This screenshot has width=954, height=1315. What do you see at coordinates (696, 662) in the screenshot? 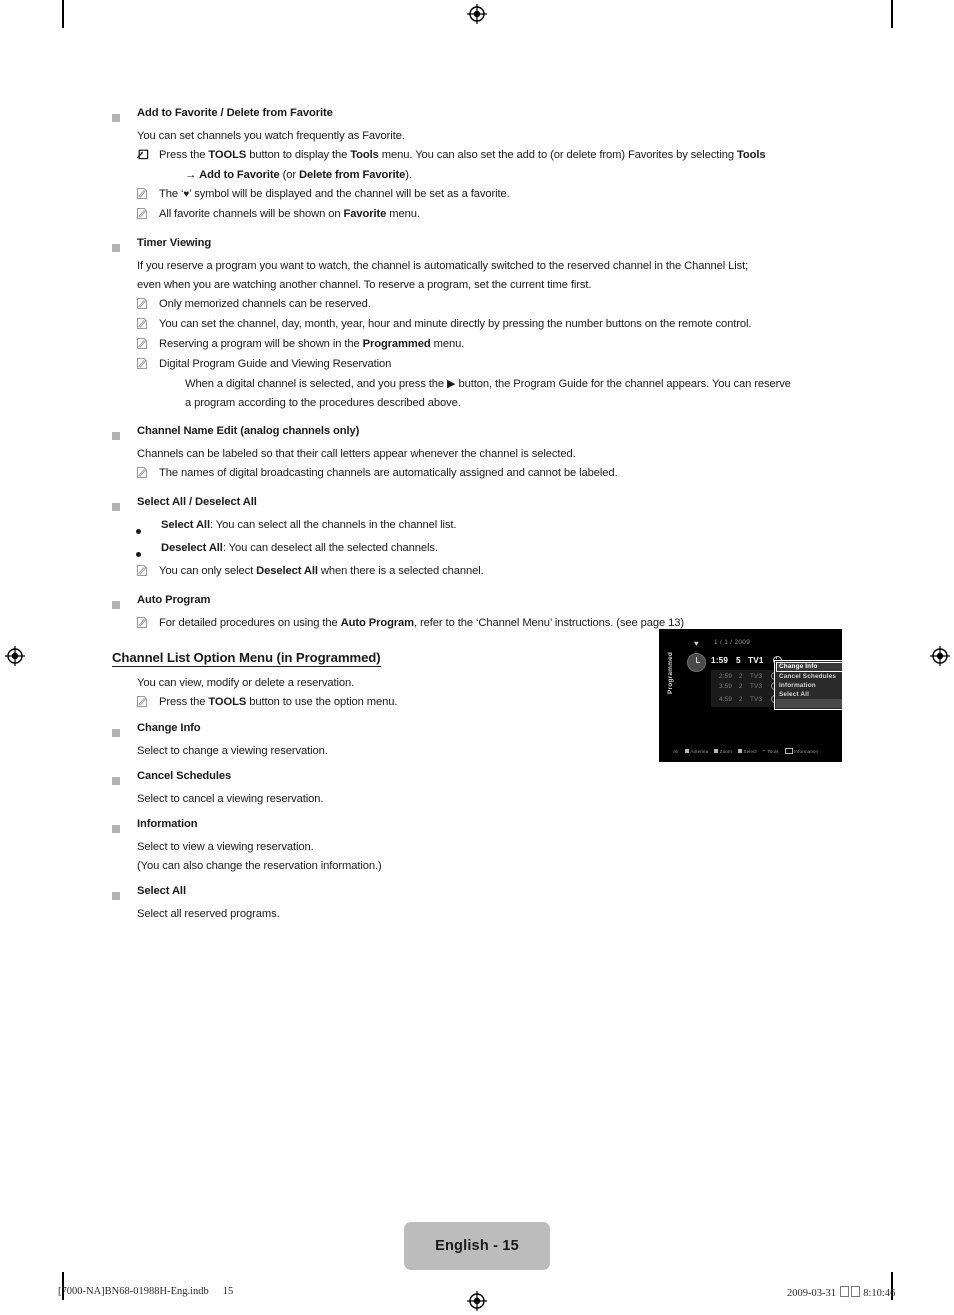
I see `clock-icon` at bounding box center [696, 662].